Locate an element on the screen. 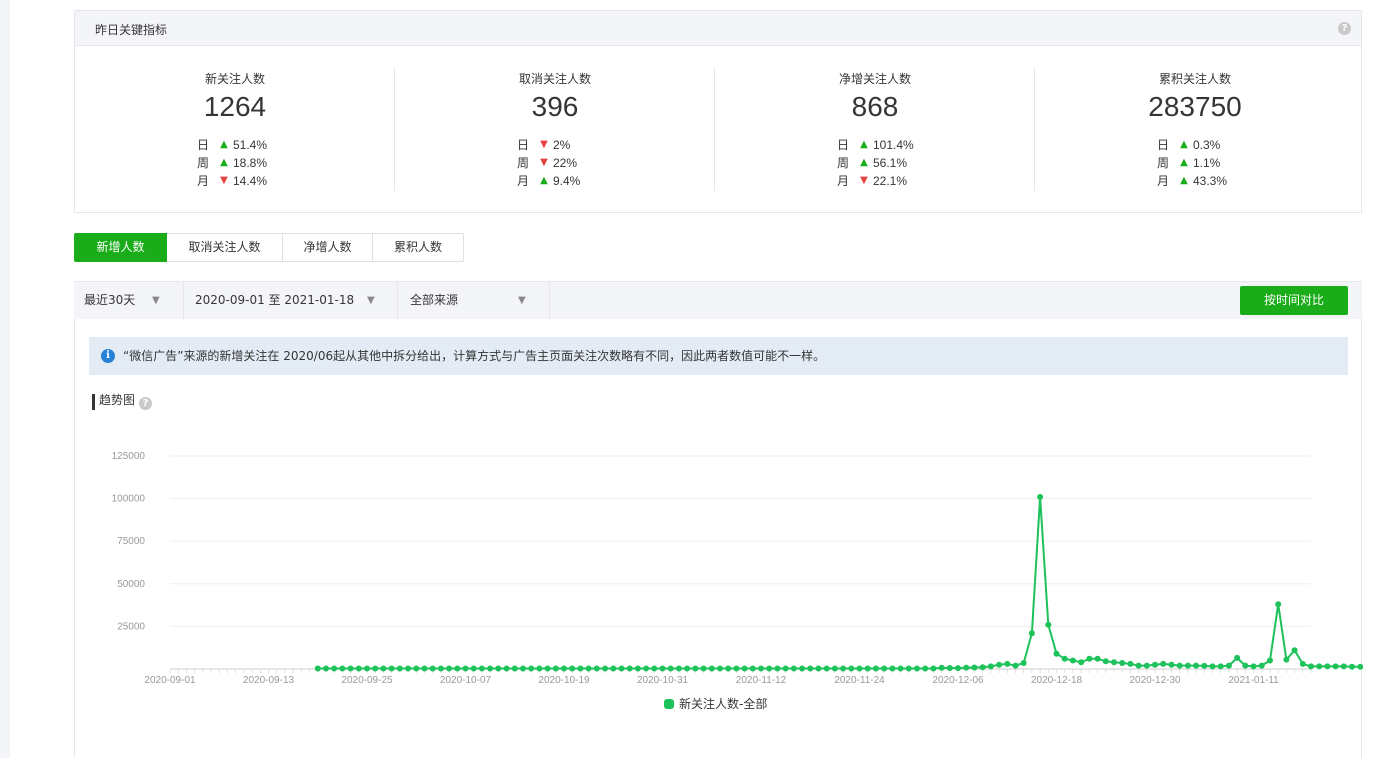 This screenshot has height=758, width=1389. key-metrics-header: 昨日关键指标 ? is located at coordinates (718, 28).